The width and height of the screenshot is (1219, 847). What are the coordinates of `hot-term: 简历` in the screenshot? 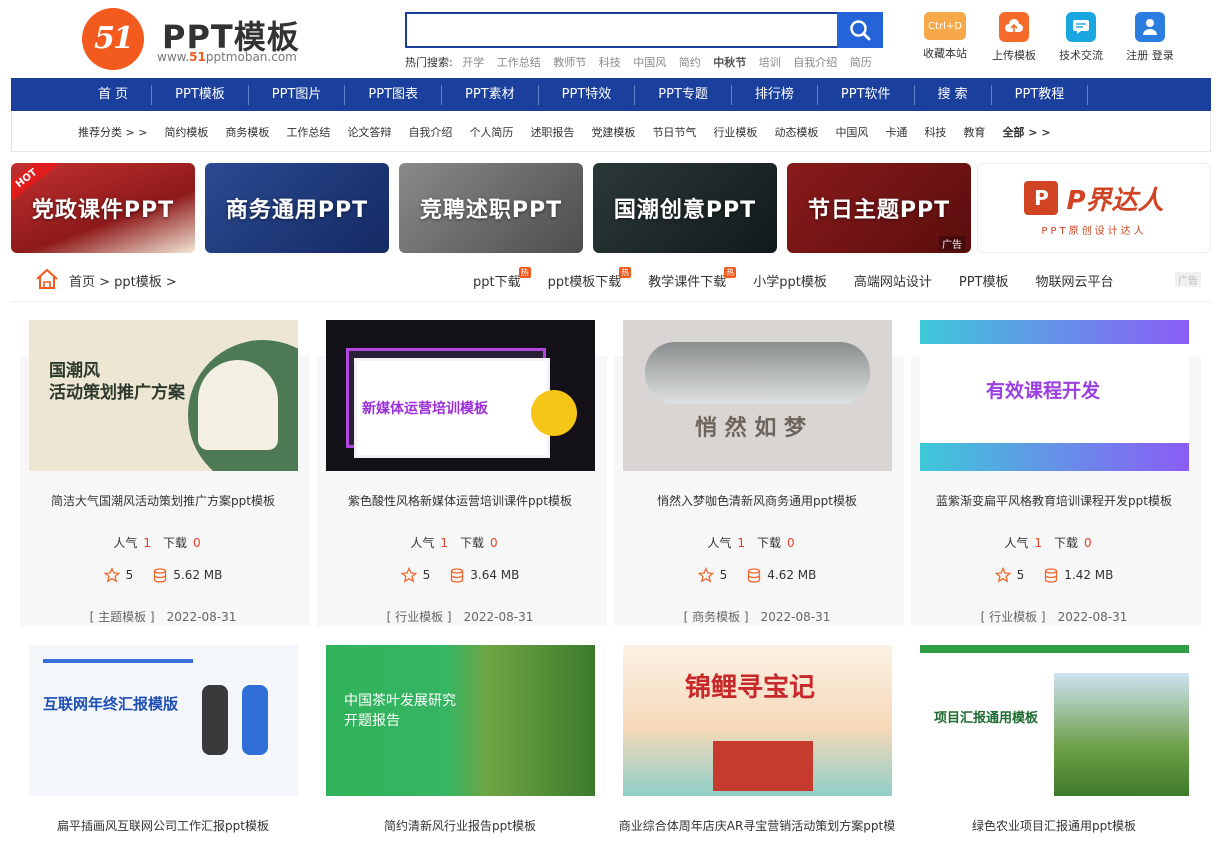 It's located at (861, 62).